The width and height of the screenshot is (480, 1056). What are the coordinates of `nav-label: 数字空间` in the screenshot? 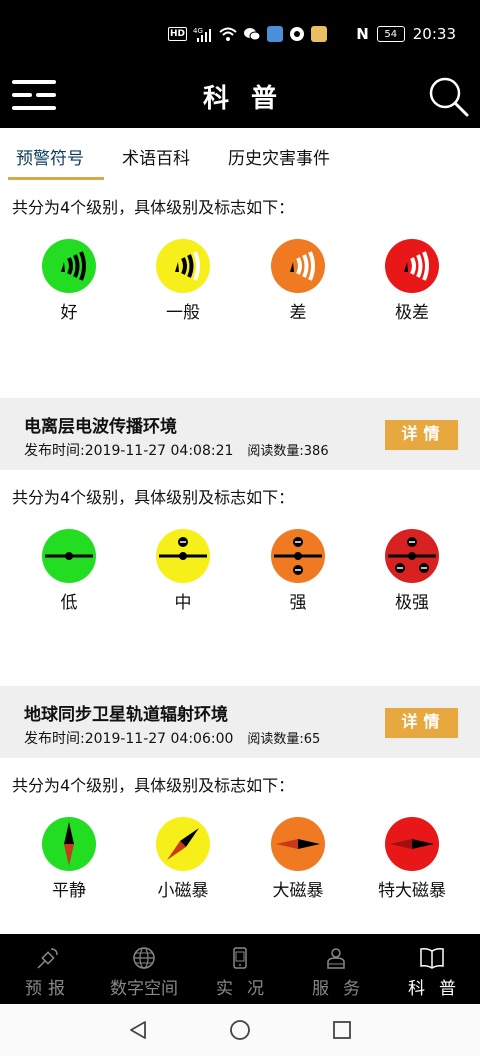 It's located at (144, 989).